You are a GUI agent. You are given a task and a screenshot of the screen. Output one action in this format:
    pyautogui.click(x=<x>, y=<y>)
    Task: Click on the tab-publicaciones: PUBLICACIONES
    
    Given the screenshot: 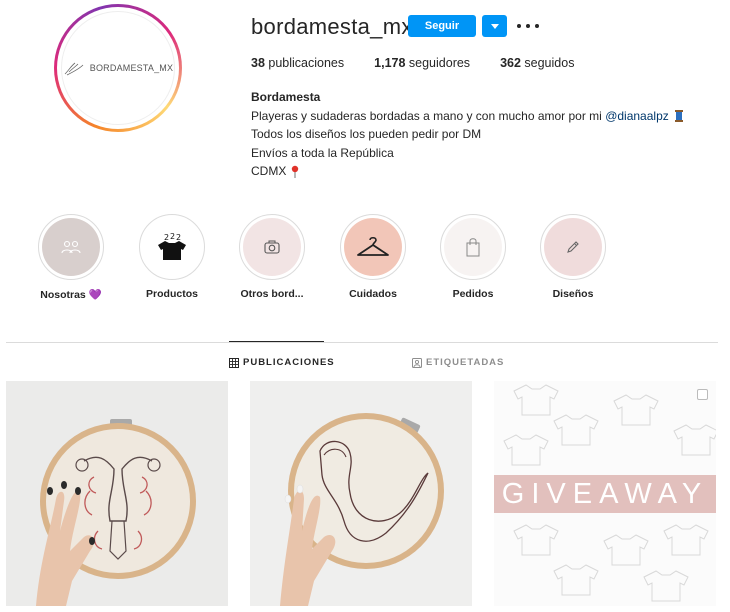 What is the action you would take?
    pyautogui.click(x=282, y=362)
    